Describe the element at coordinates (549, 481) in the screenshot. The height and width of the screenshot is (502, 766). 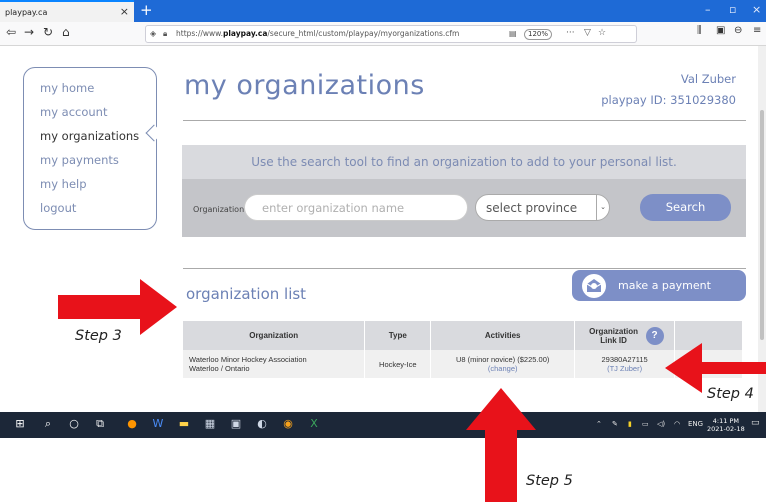
I see `step5-label: Step 5` at that location.